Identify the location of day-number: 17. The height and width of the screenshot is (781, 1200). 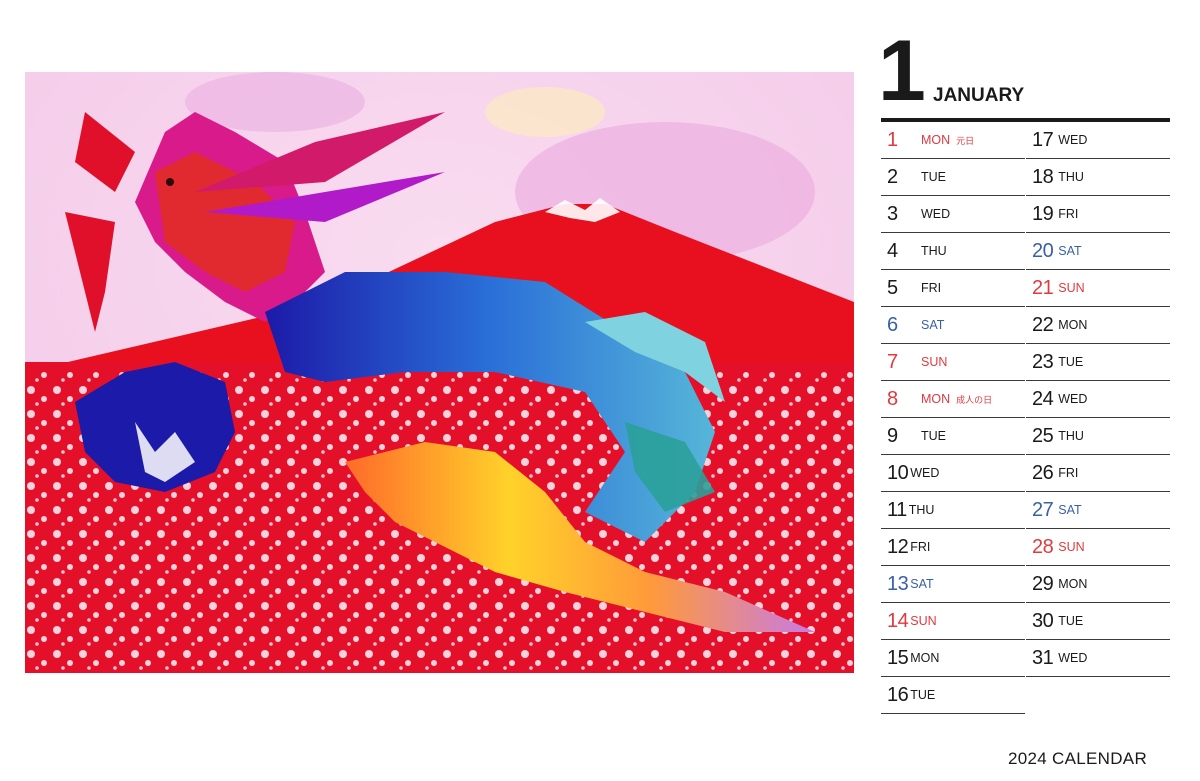
(1043, 139).